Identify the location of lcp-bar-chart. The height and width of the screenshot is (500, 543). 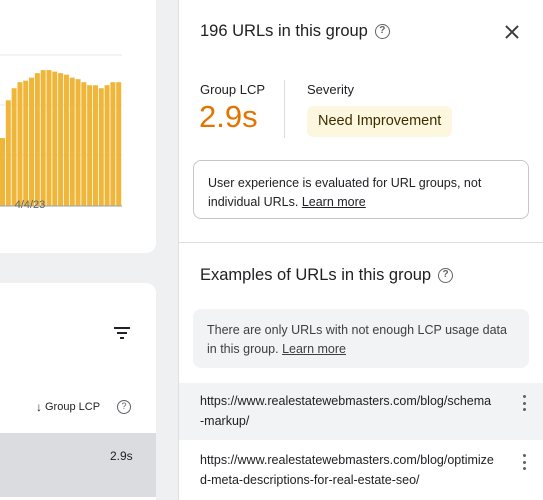
(61, 130).